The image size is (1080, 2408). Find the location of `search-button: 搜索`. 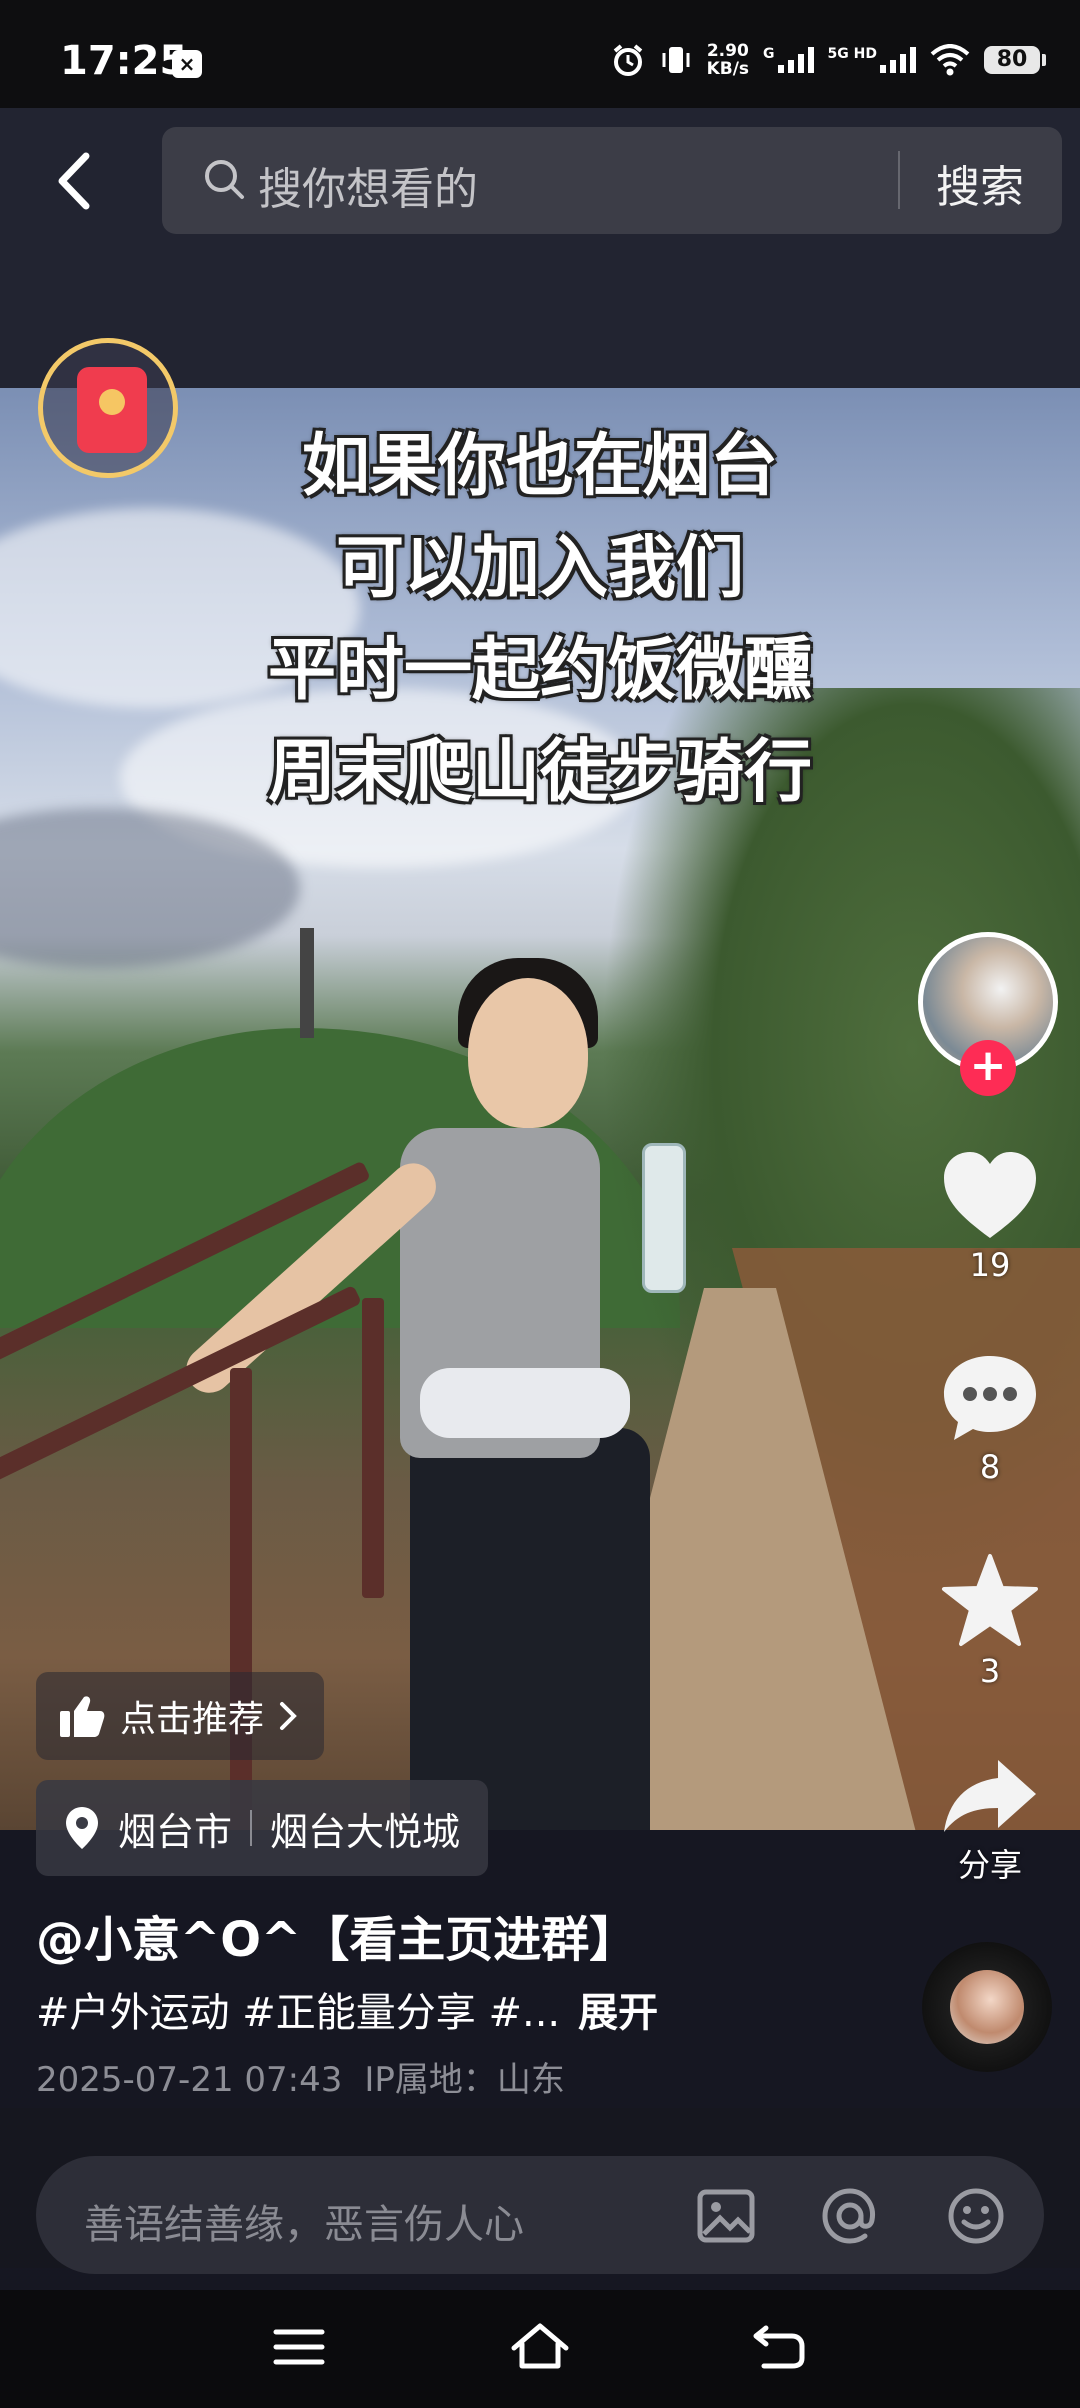

search-button: 搜索 is located at coordinates (980, 183).